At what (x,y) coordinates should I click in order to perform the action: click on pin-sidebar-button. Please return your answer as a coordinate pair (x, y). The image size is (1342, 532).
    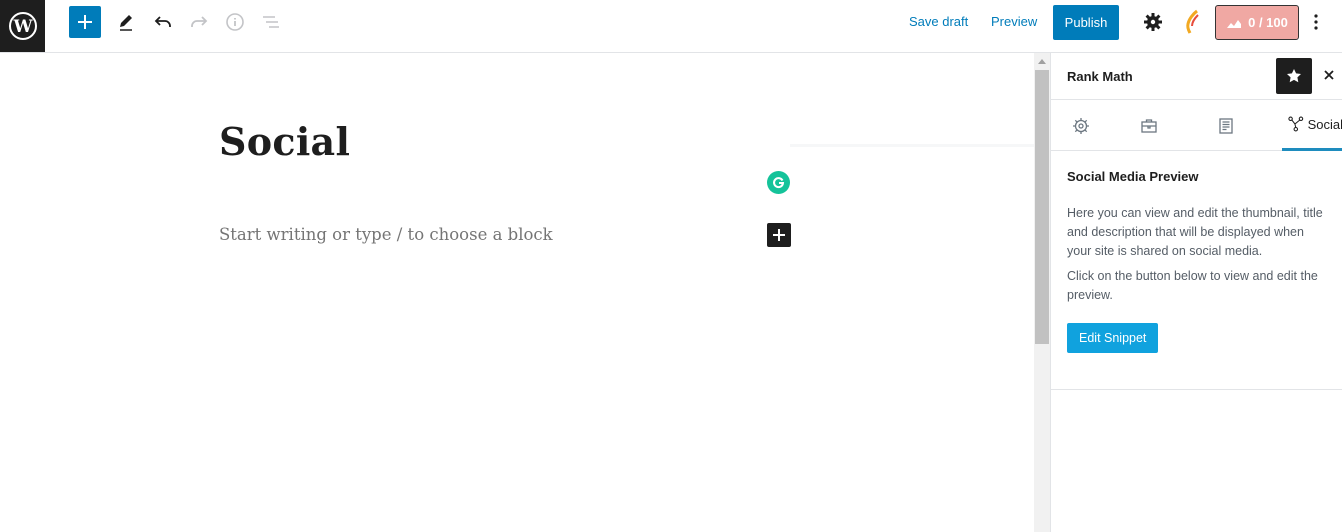
    Looking at the image, I should click on (1294, 76).